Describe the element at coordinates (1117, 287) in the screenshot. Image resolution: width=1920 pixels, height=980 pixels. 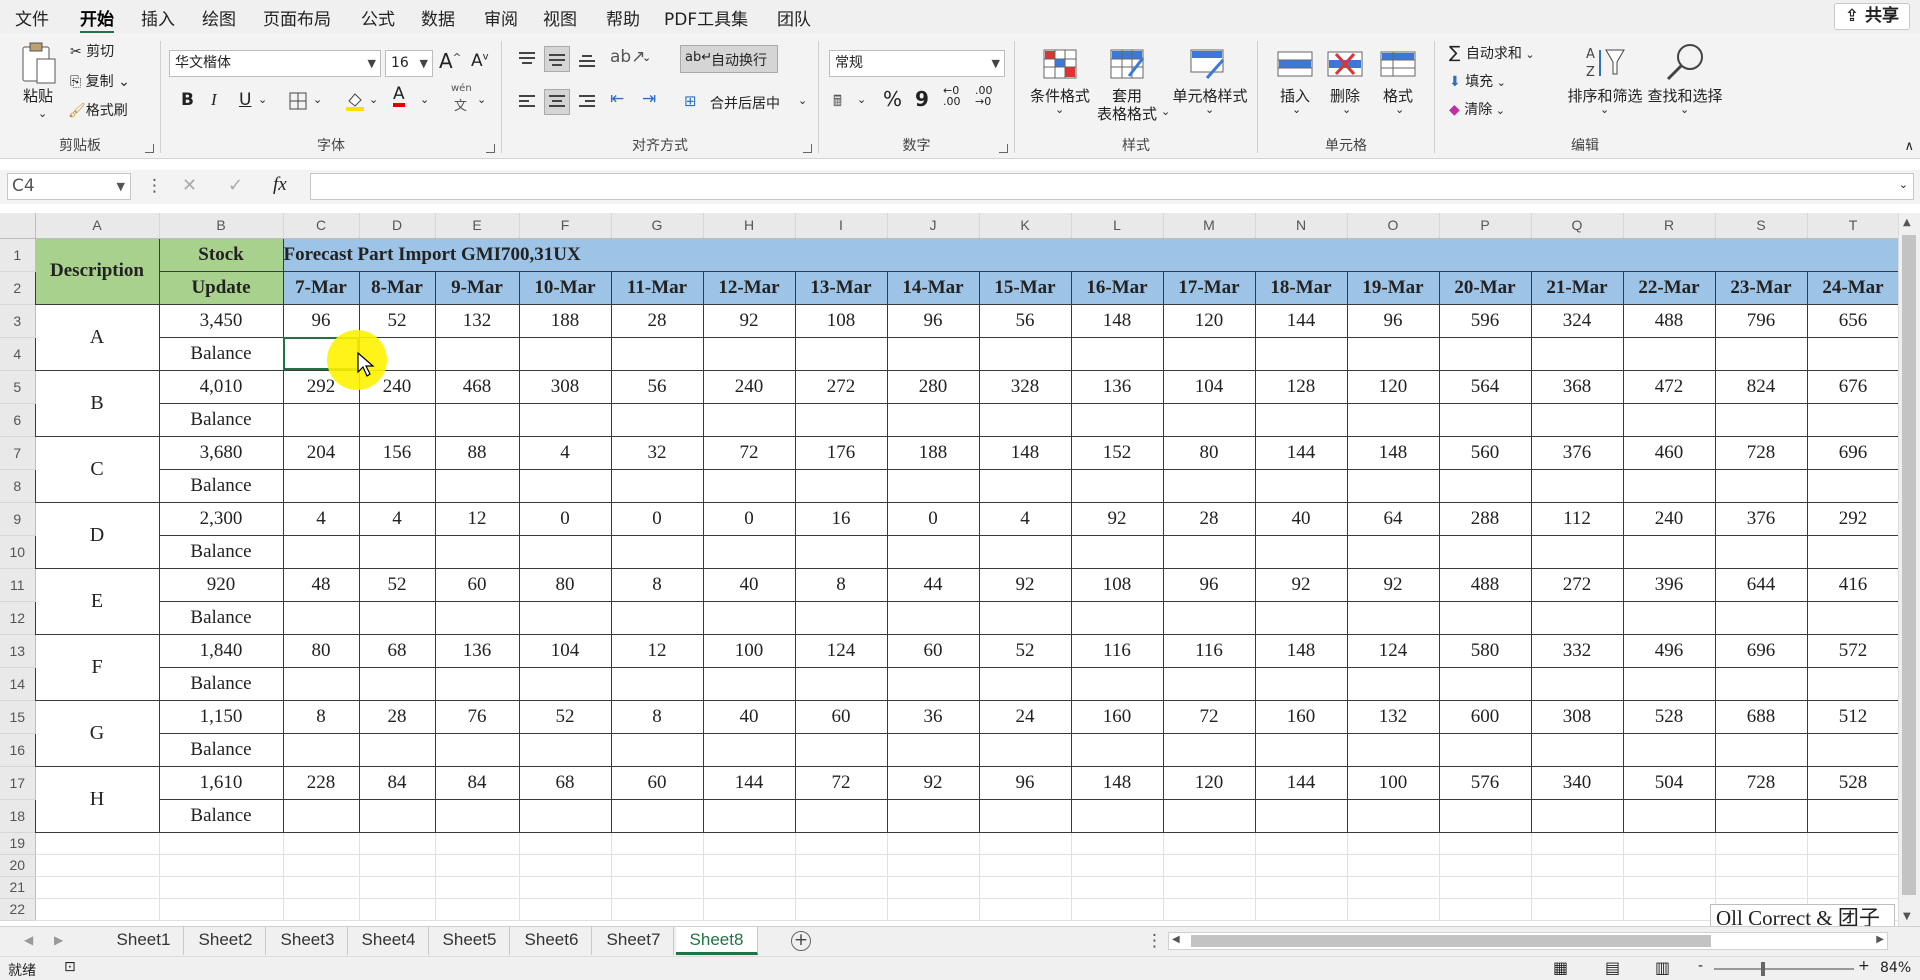
I see `date-header: 16-Mar` at that location.